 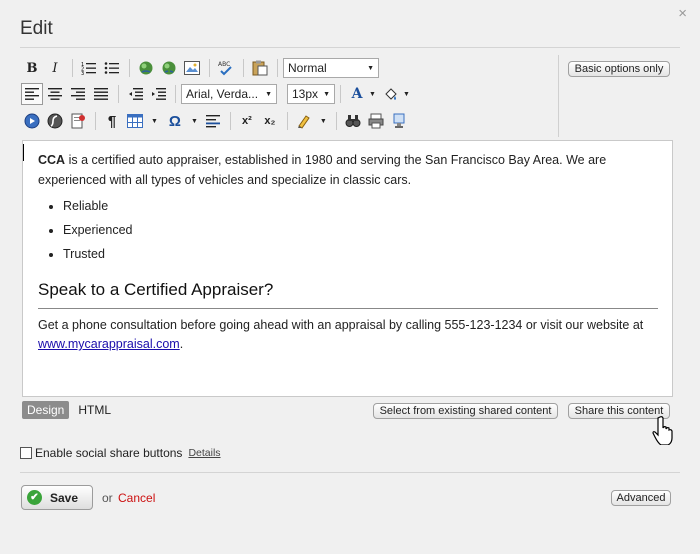 What do you see at coordinates (52, 160) in the screenshot?
I see `company-name: CCA` at bounding box center [52, 160].